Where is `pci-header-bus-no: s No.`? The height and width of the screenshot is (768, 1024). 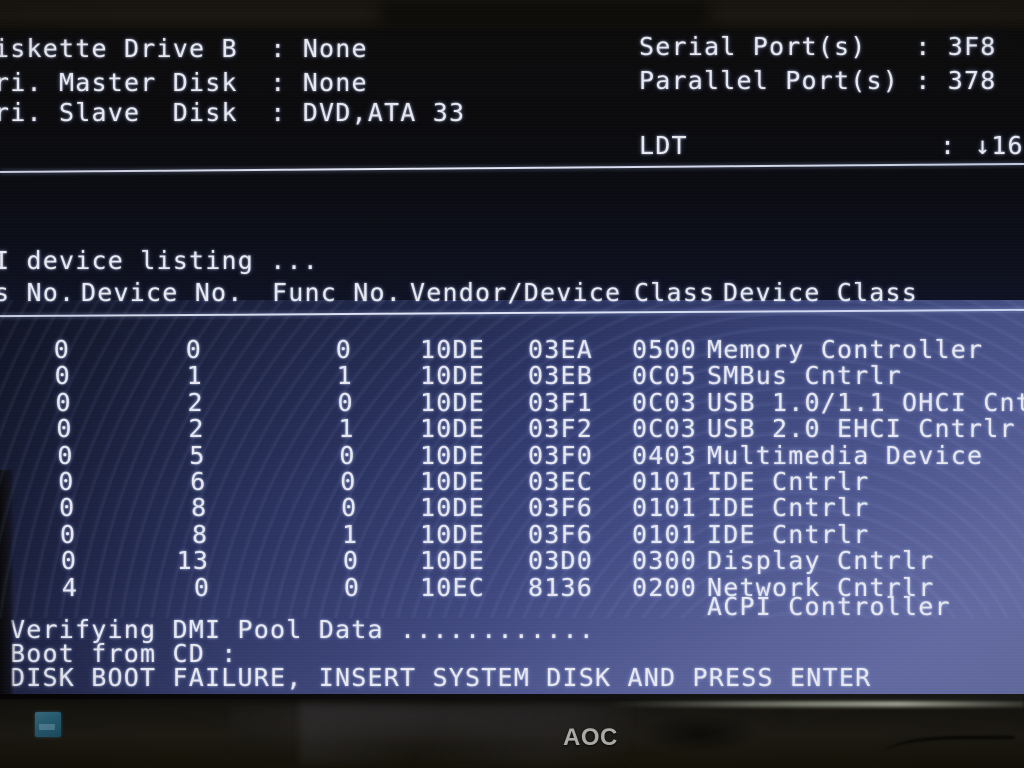
pci-header-bus-no: s No. is located at coordinates (38, 292).